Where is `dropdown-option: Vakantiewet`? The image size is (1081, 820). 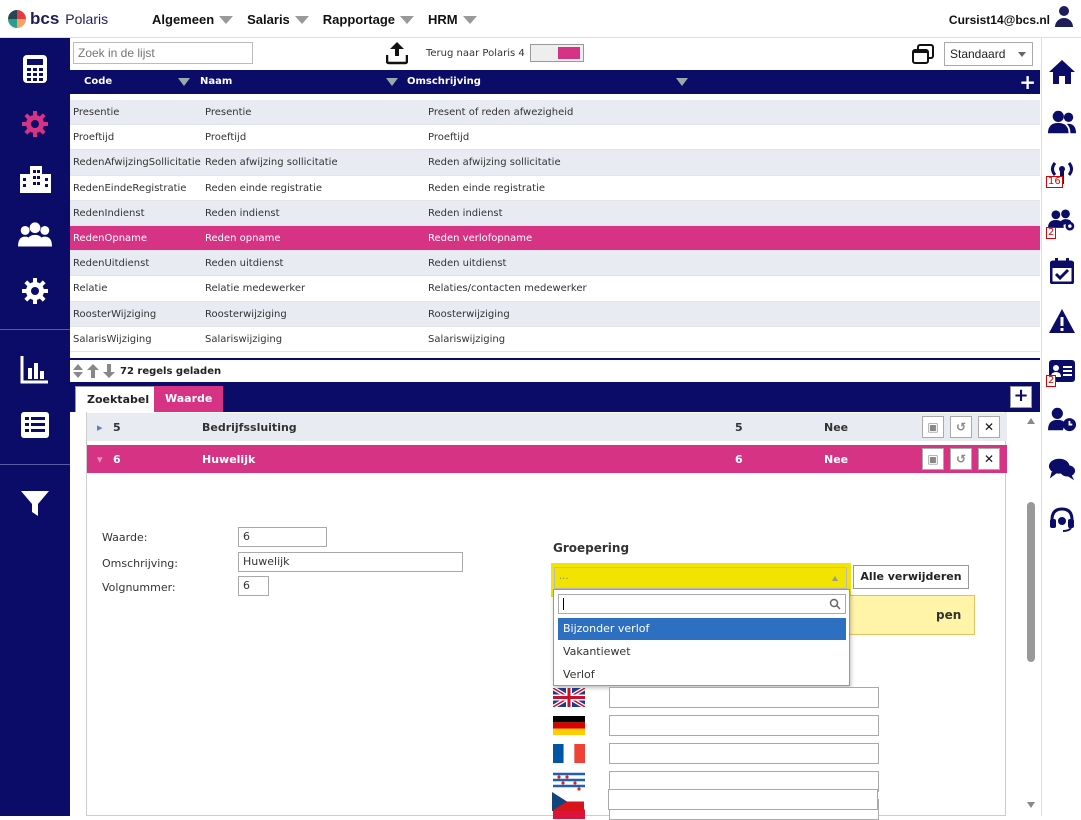 dropdown-option: Vakantiewet is located at coordinates (702, 652).